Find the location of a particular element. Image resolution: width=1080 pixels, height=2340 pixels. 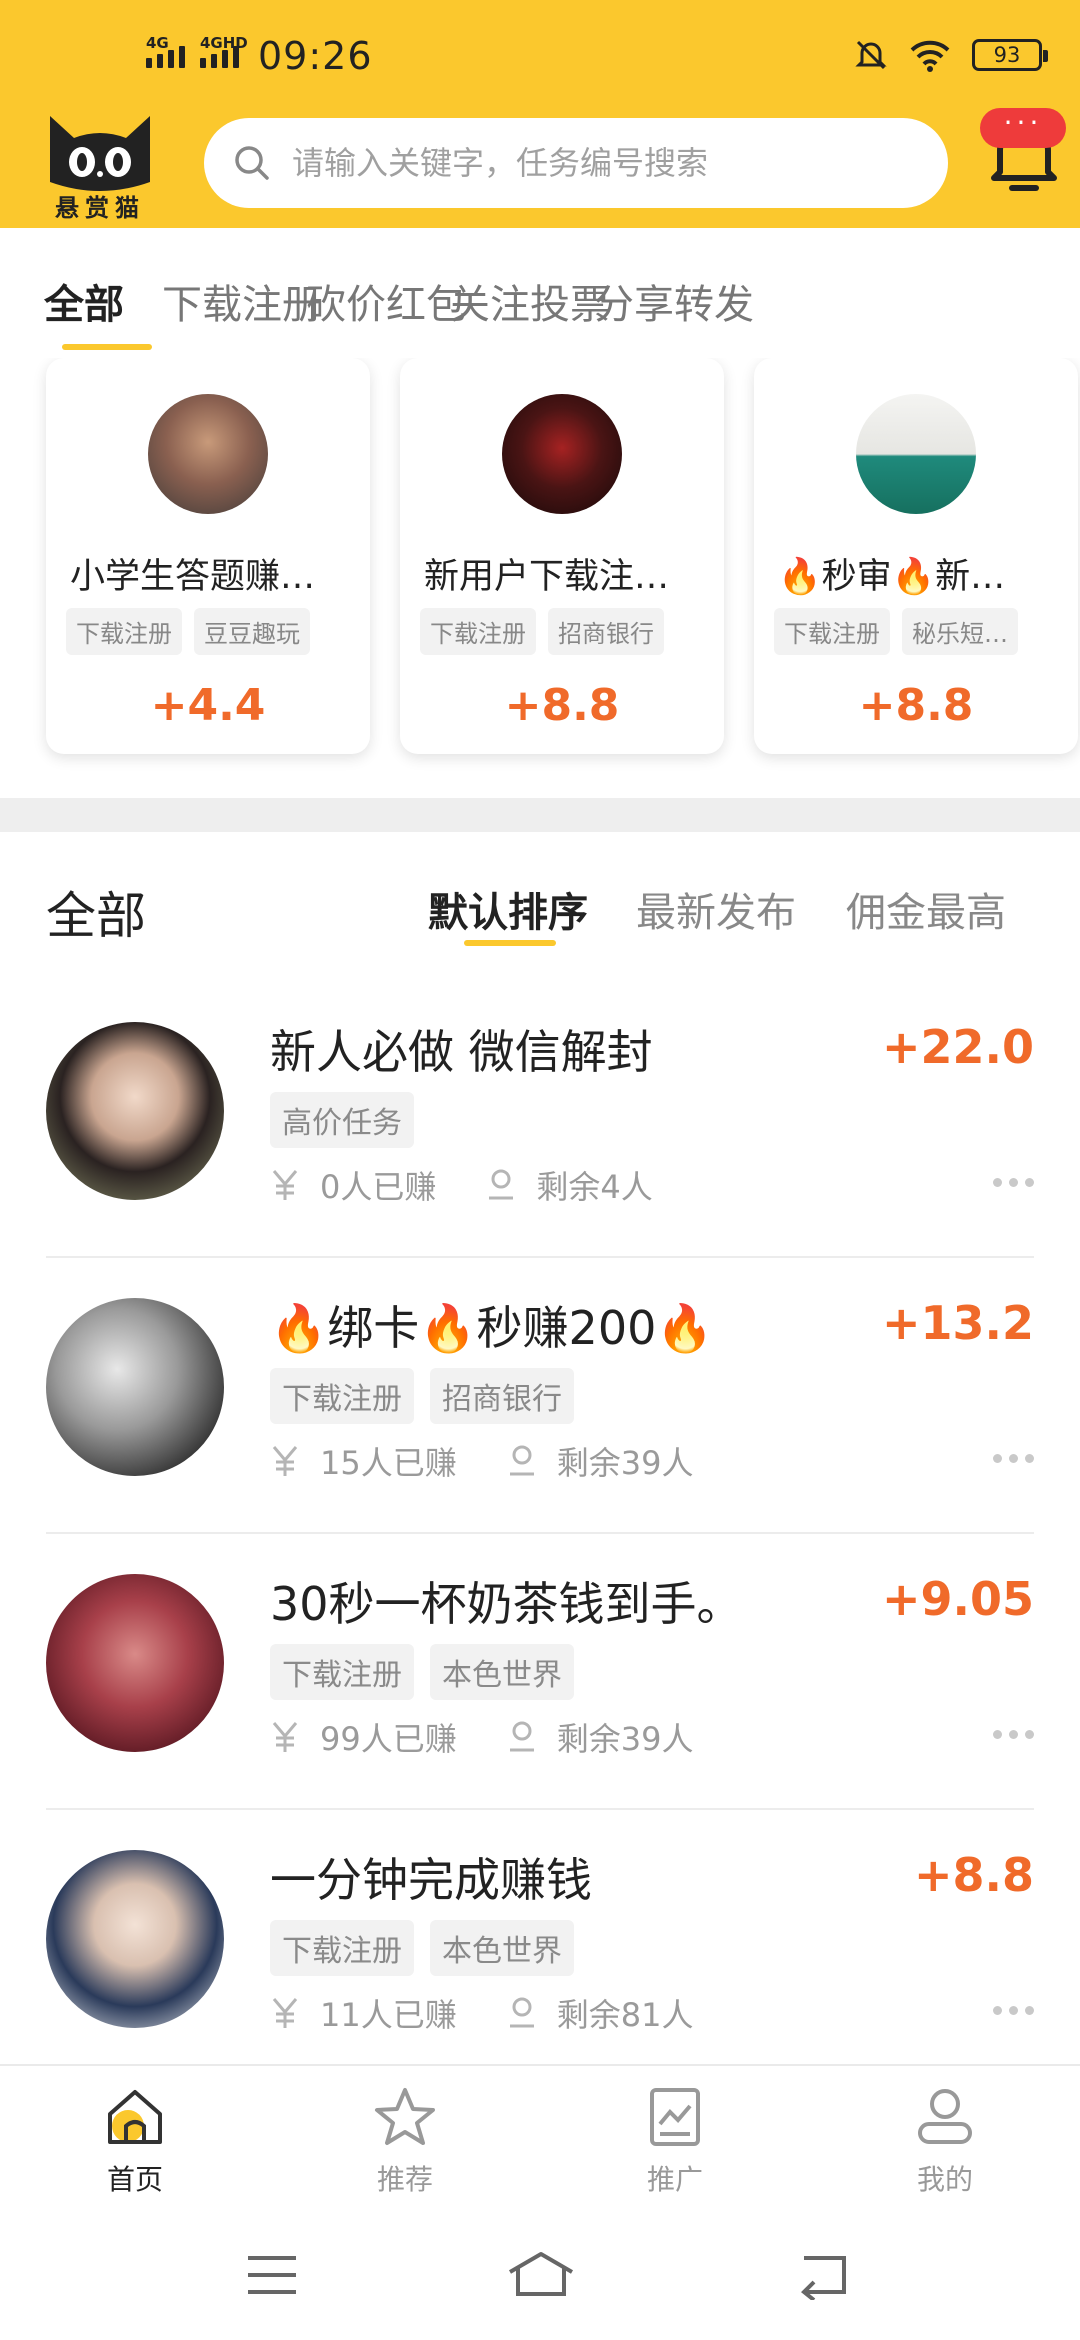

battery-indicator: 93 is located at coordinates (1010, 55).